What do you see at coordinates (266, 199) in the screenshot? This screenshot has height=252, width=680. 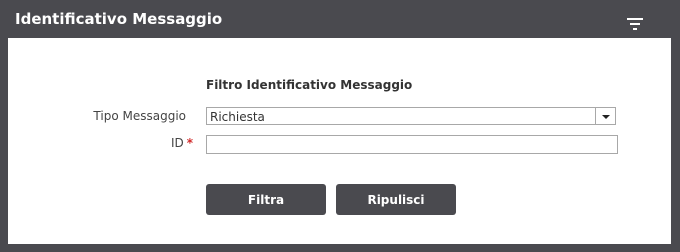 I see `filtra-button: Filtra` at bounding box center [266, 199].